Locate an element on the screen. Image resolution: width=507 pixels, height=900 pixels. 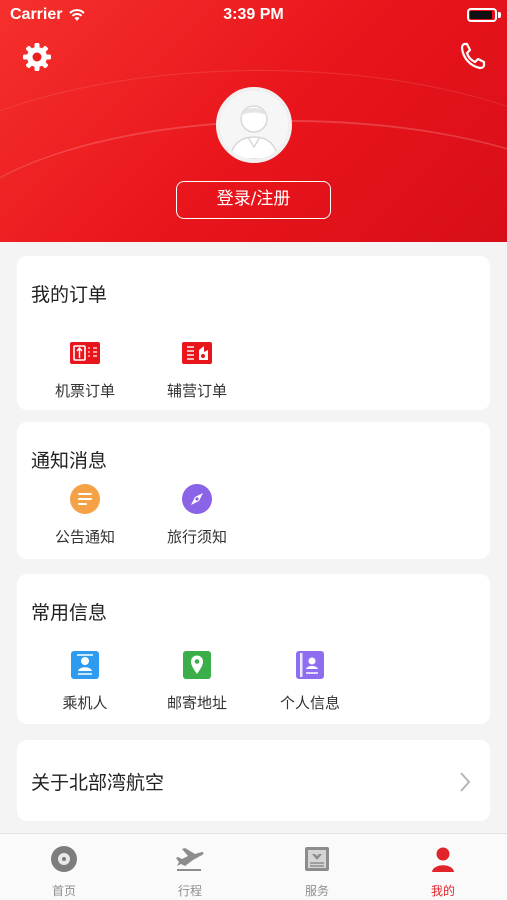
passenger-card-icon is located at coordinates (85, 665).